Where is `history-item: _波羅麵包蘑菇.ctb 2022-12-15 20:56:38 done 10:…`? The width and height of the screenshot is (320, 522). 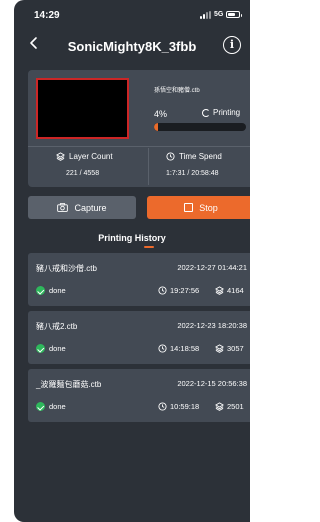 history-item: _波羅麵包蘑菇.ctb 2022-12-15 20:56:38 done 10:… is located at coordinates (139, 395).